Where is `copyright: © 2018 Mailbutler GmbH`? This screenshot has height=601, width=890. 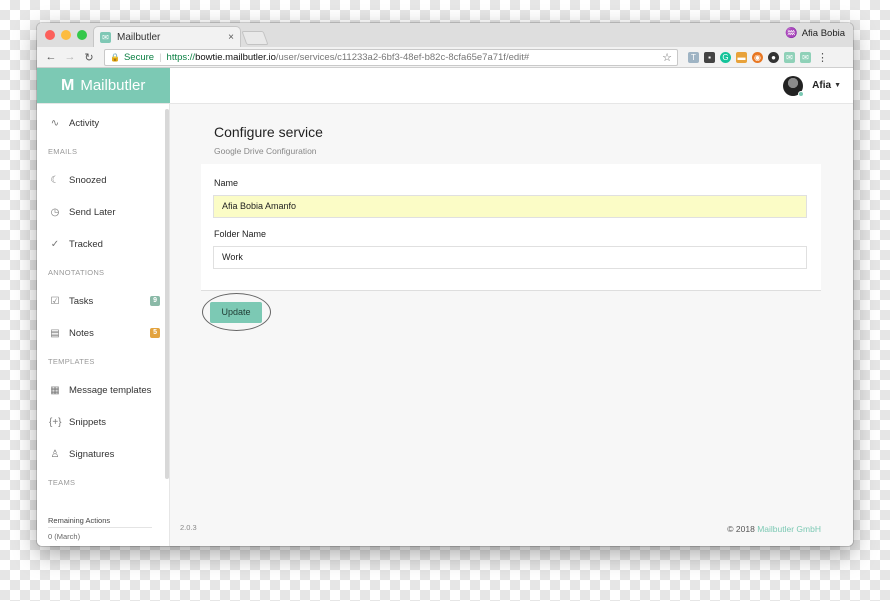
copyright: © 2018 Mailbutler GmbH is located at coordinates (774, 529).